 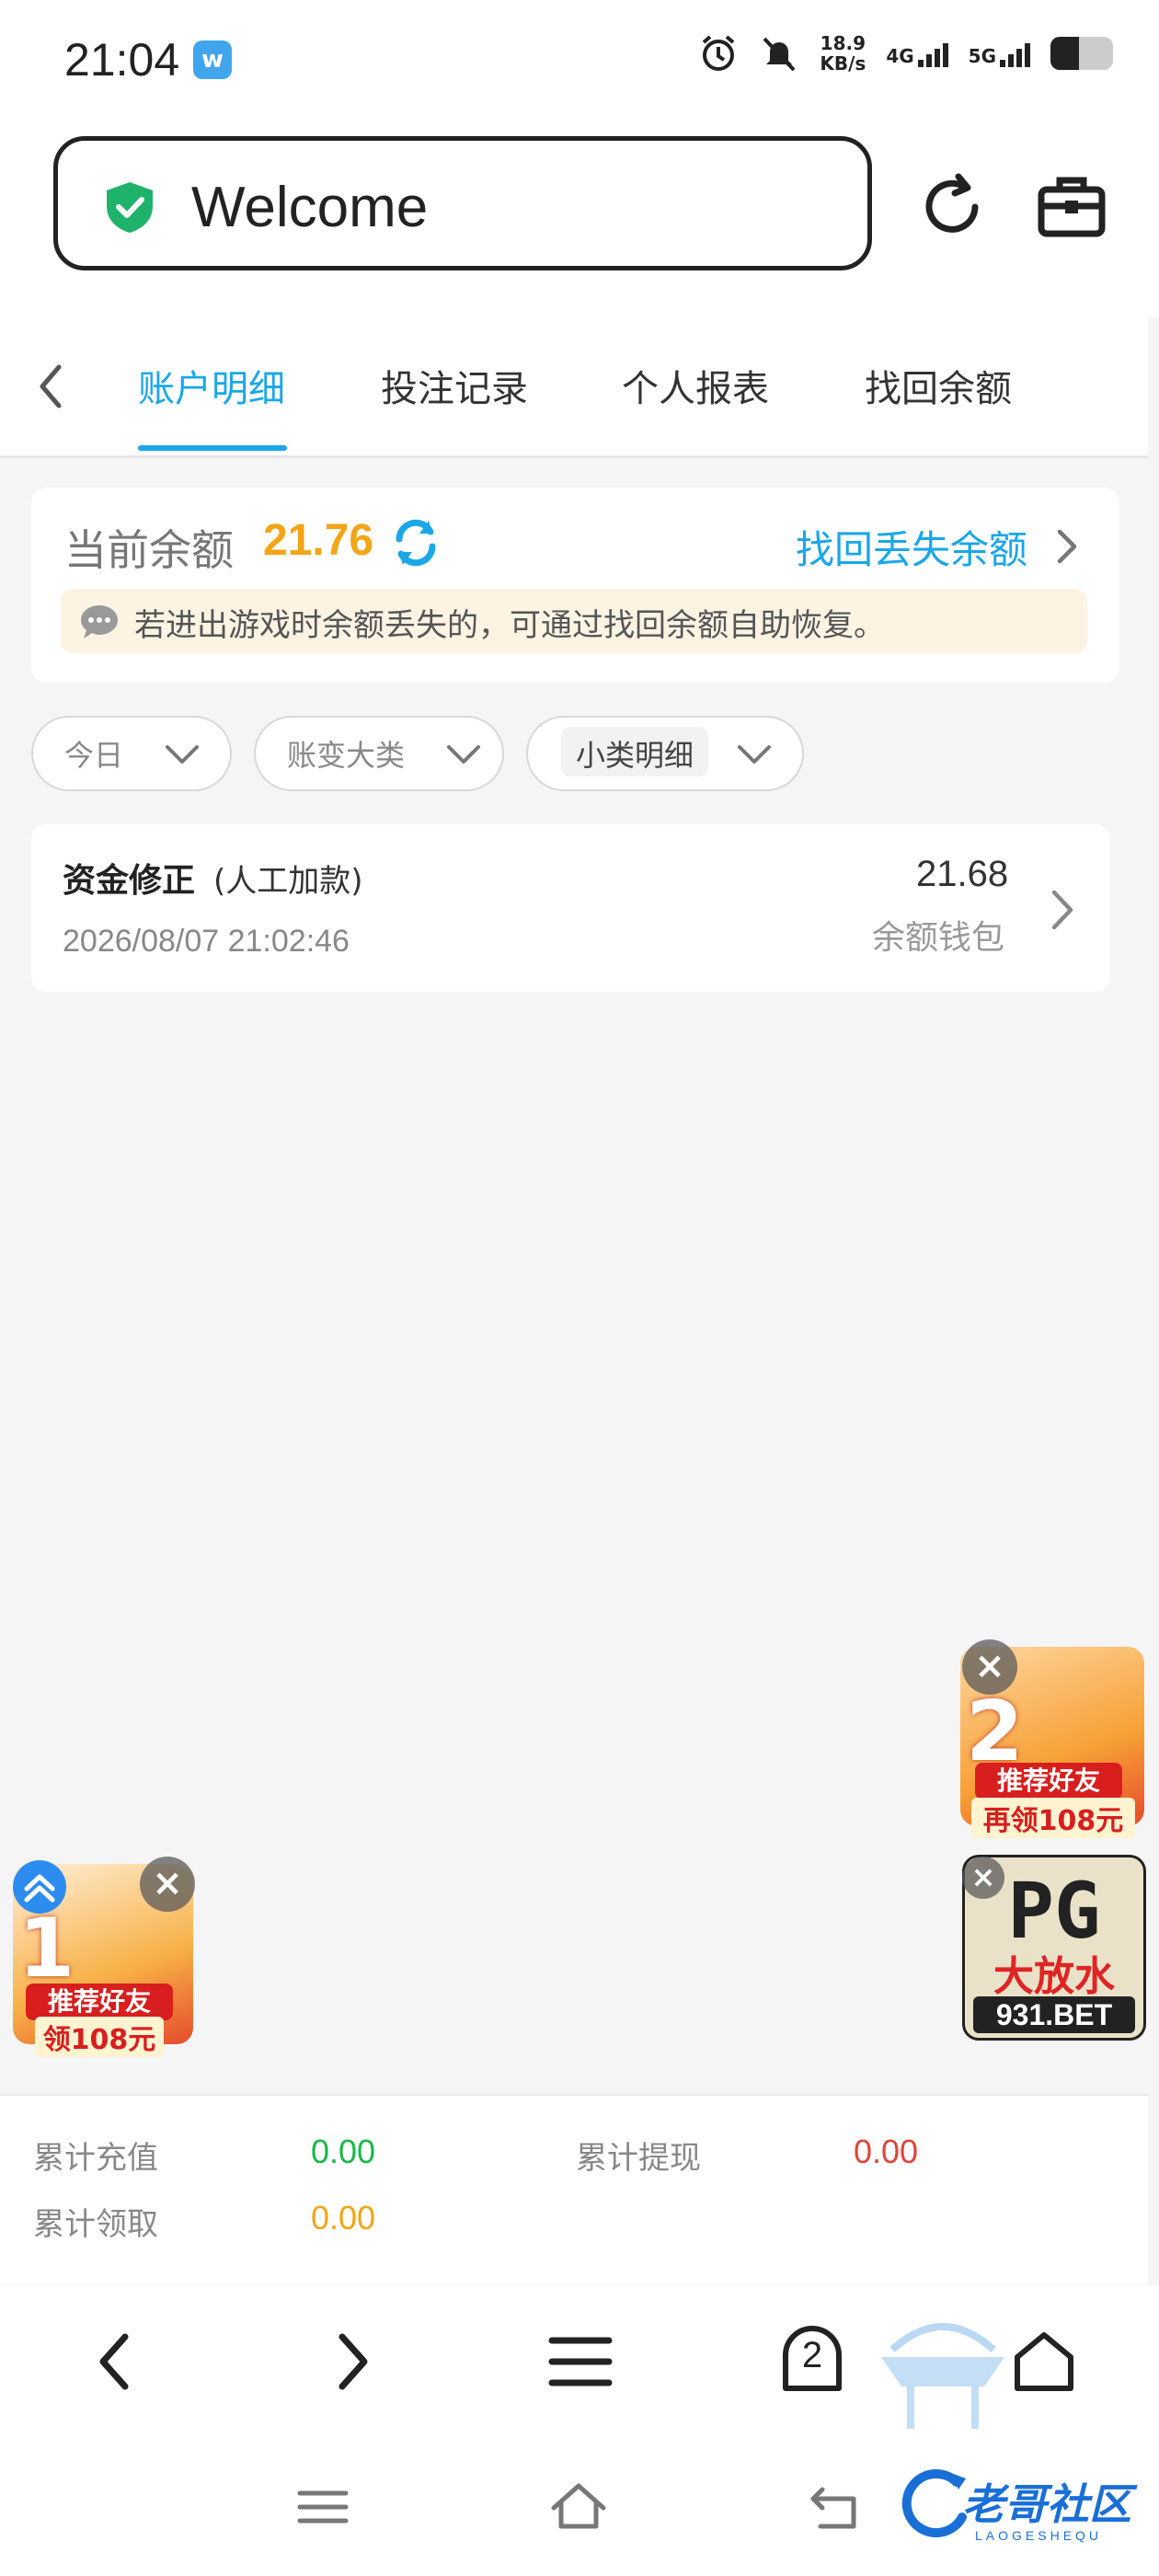 I want to click on net-speed-value: 18.9, so click(x=843, y=43).